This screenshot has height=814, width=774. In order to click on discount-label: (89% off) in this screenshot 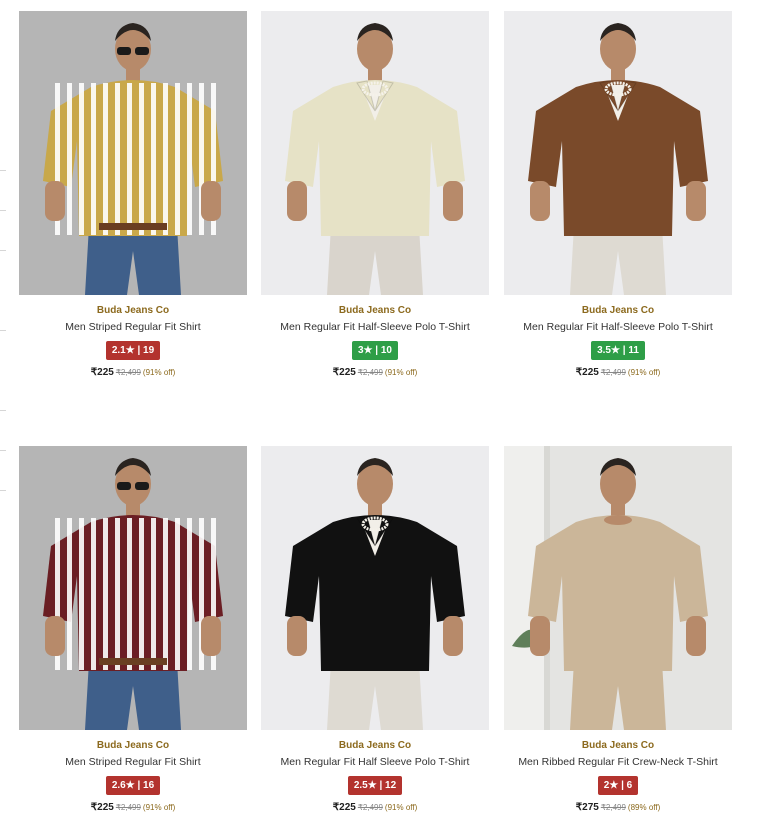, I will do `click(644, 807)`.